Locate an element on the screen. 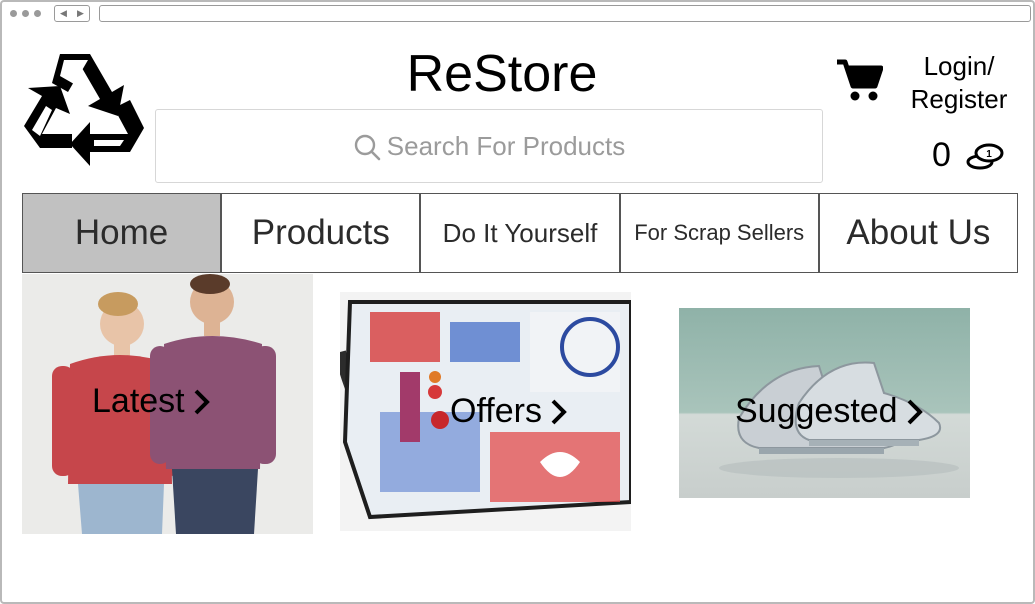 The image size is (1035, 604). register-label: Register is located at coordinates (959, 99).